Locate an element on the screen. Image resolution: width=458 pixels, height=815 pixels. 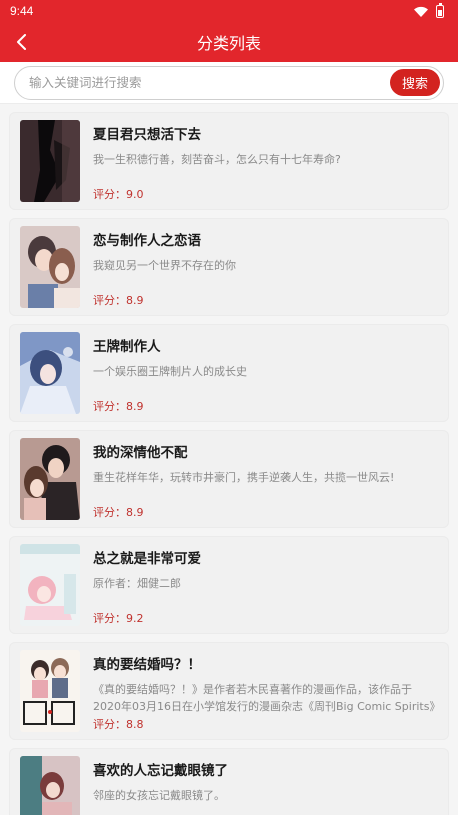
book-title: 喜欢的人忘记戴眼镜了 is located at coordinates (160, 771).